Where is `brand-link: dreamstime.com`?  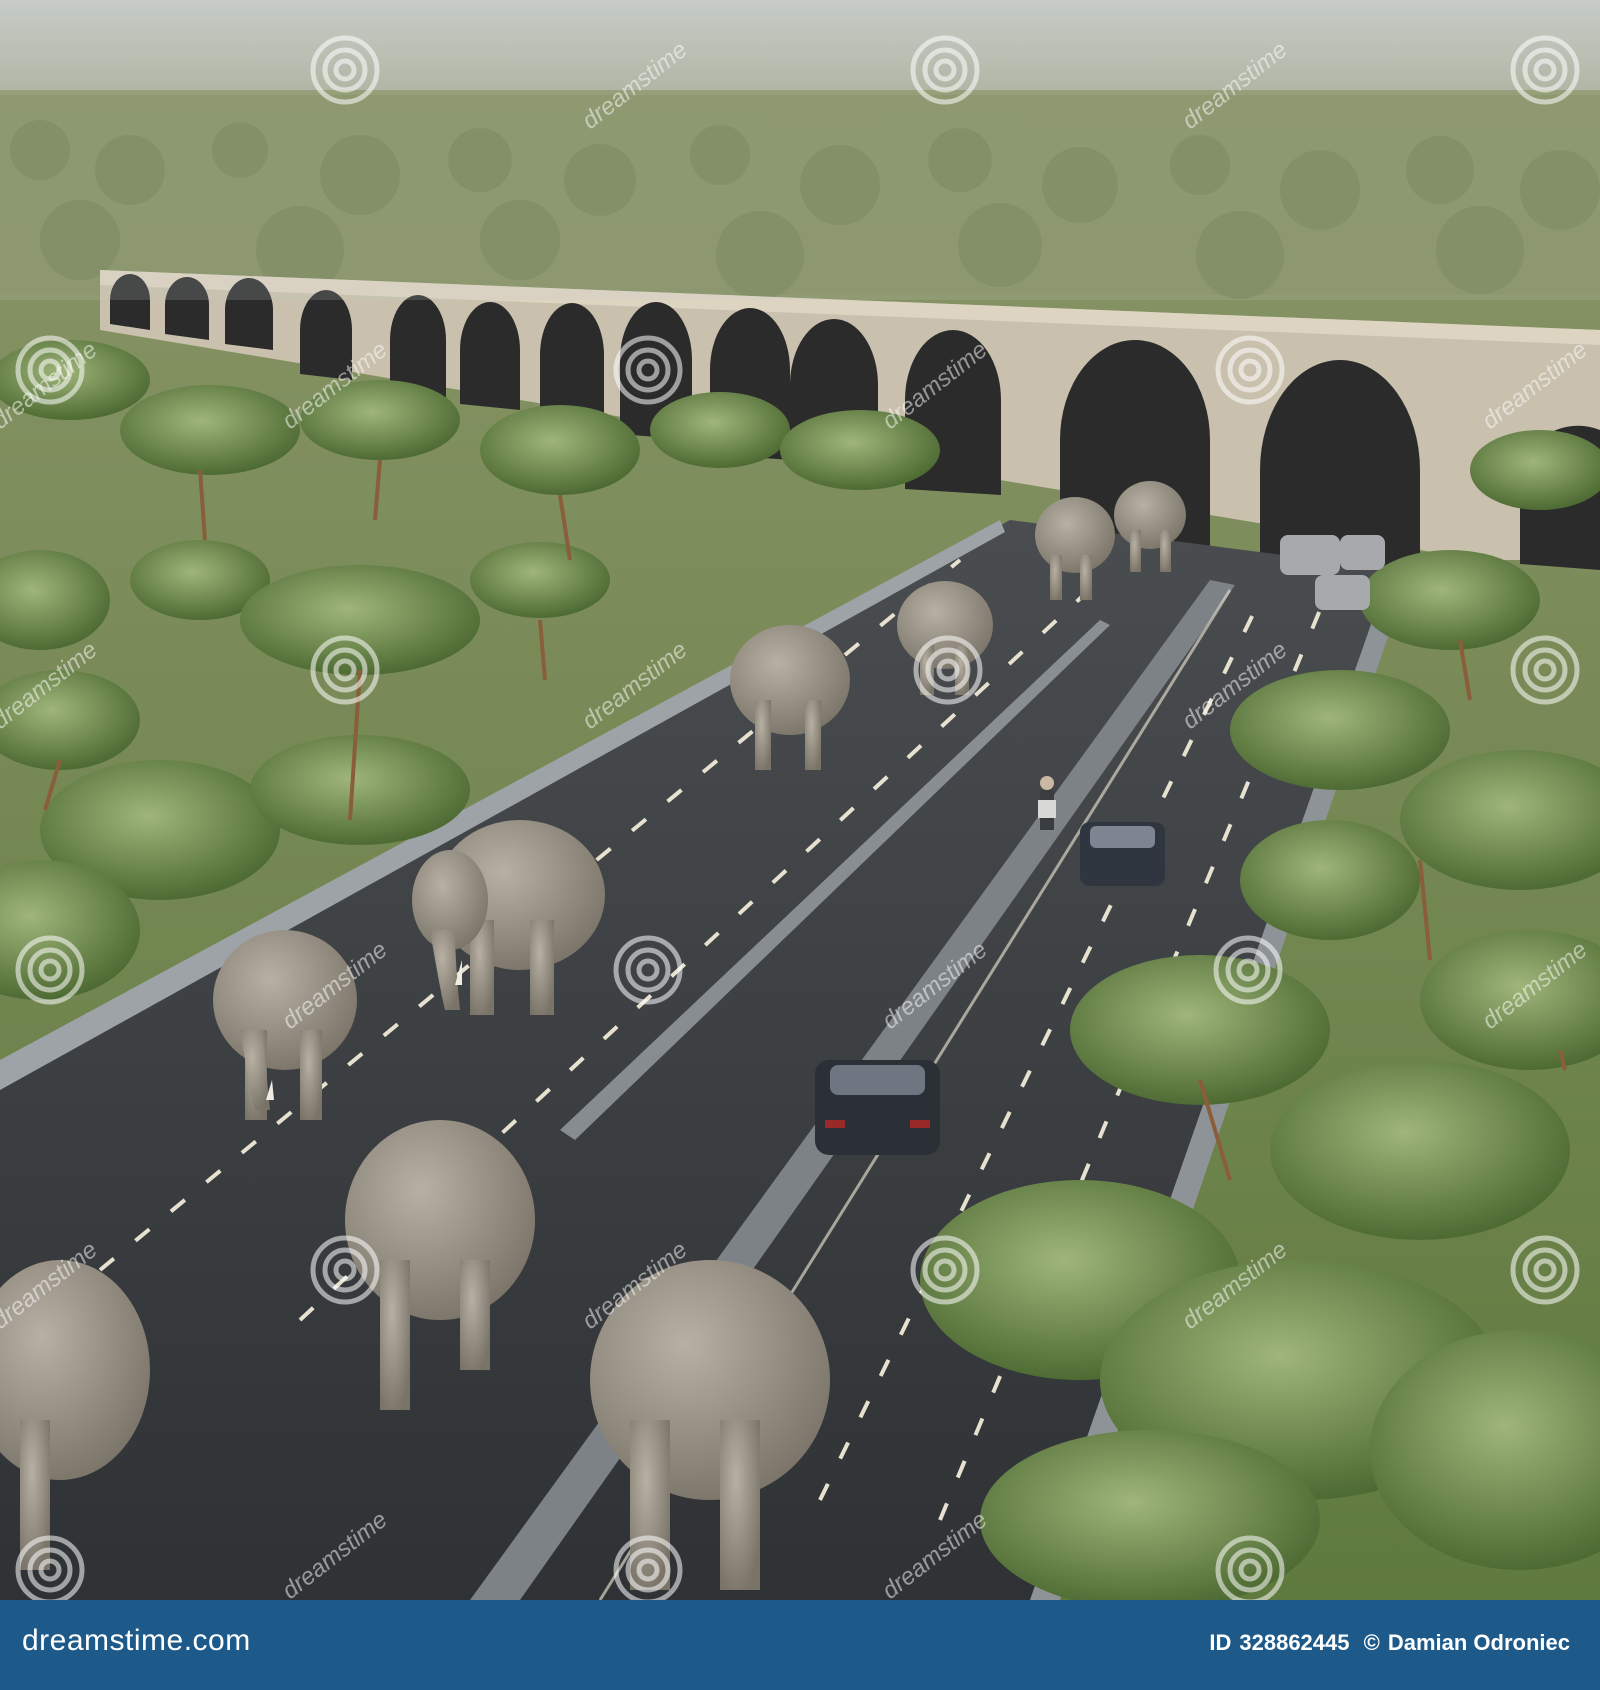
brand-link: dreamstime.com is located at coordinates (136, 1641).